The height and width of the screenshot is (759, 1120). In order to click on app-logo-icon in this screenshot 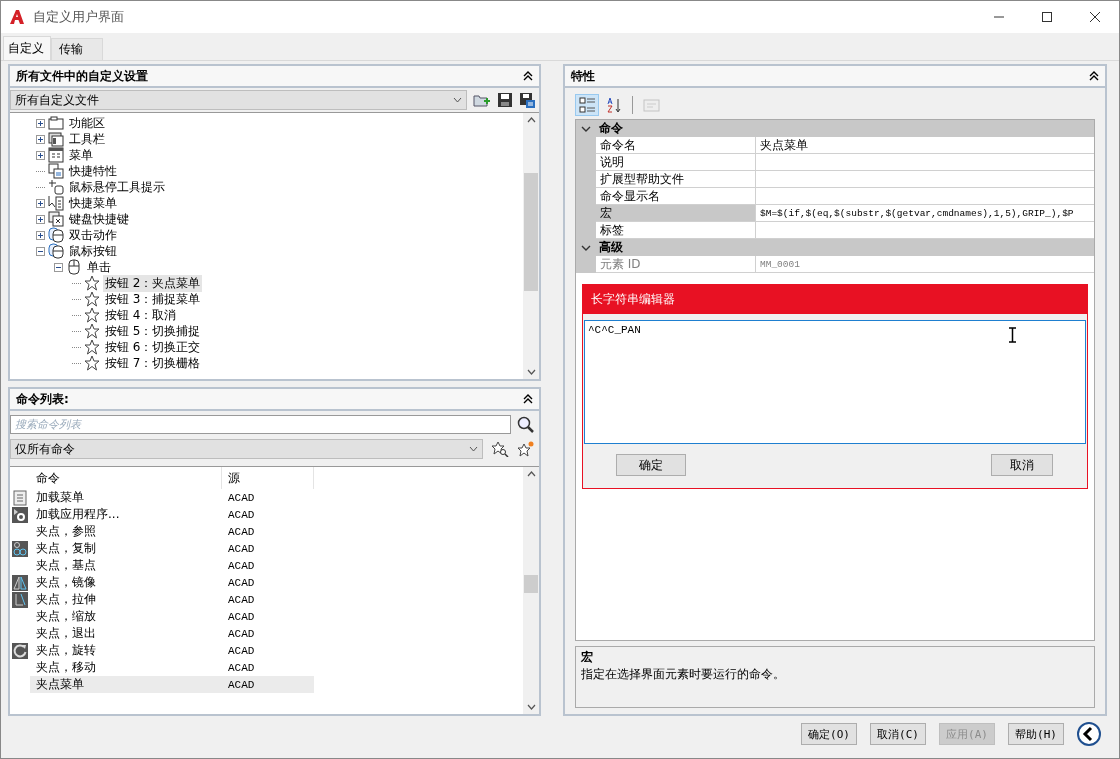, I will do `click(17, 17)`.